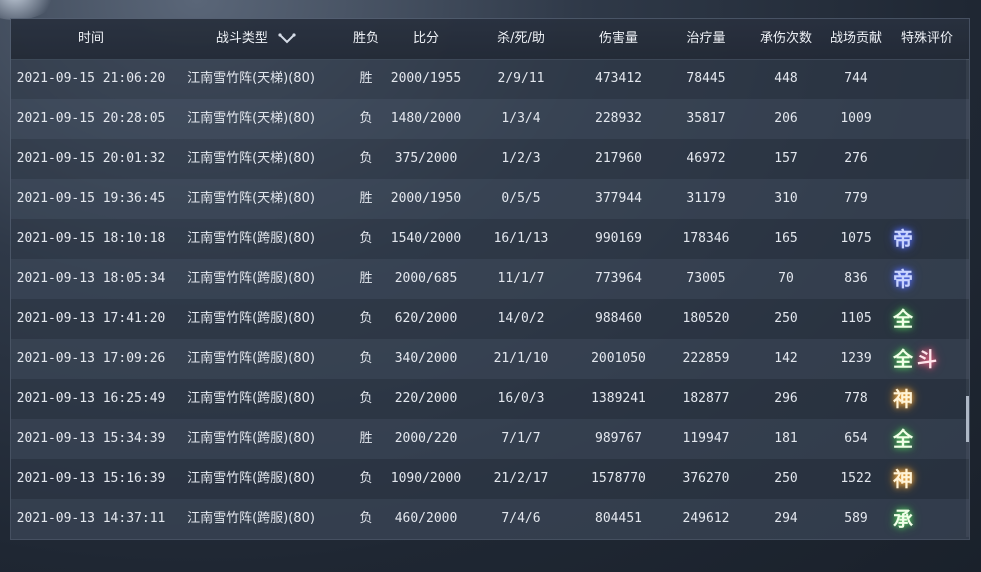 The image size is (981, 572). What do you see at coordinates (786, 158) in the screenshot?
I see `cell-taken: 157` at bounding box center [786, 158].